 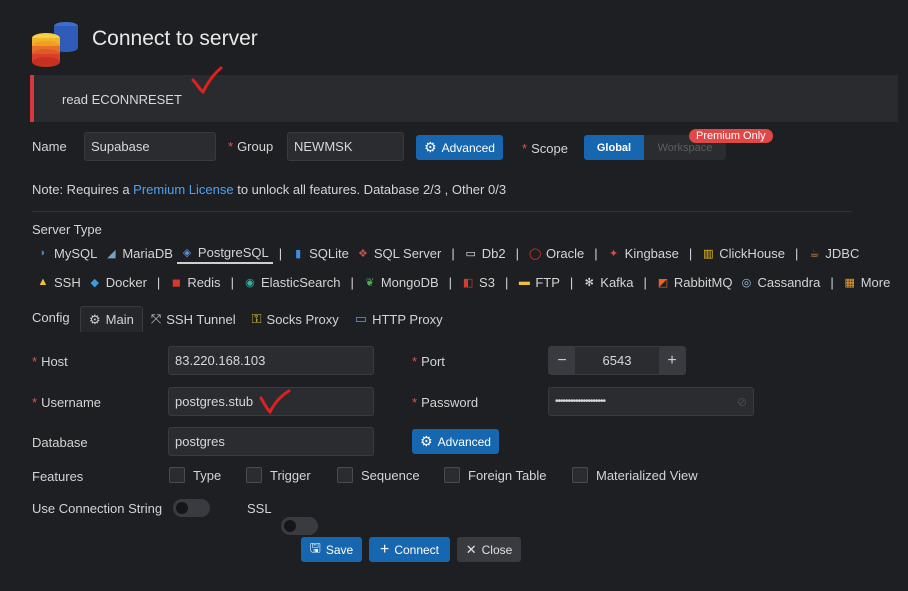 I want to click on server-type-rabbitmq: ◩ RabbitMQ, so click(x=695, y=282).